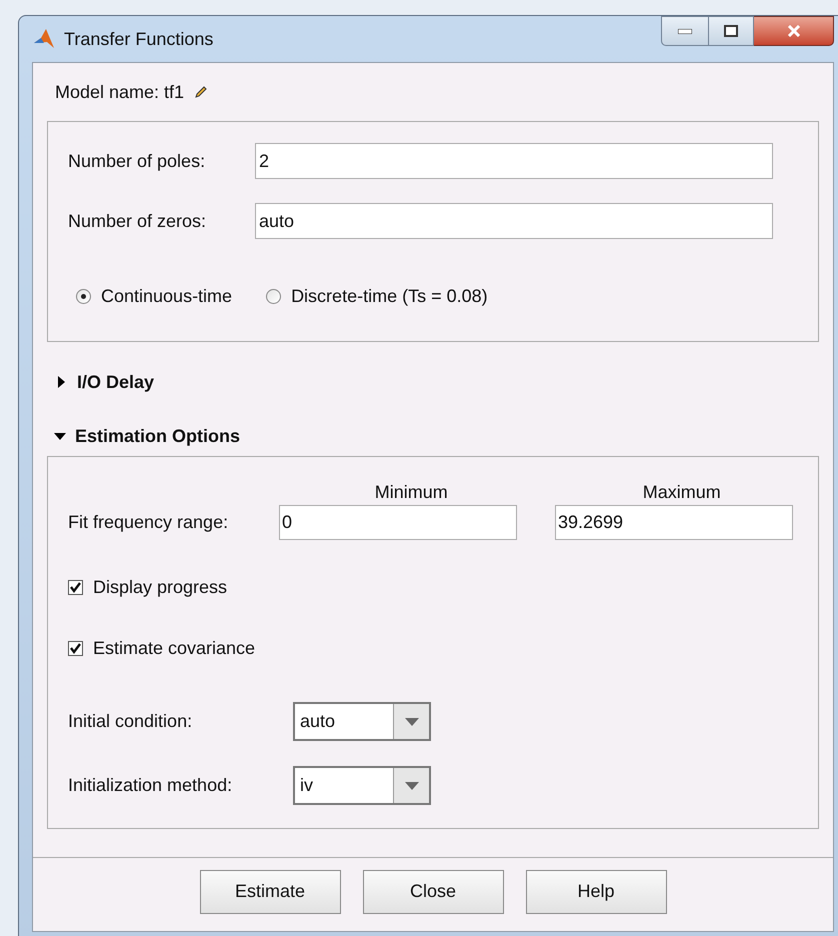 This screenshot has width=838, height=936. I want to click on maximize-icon, so click(731, 31).